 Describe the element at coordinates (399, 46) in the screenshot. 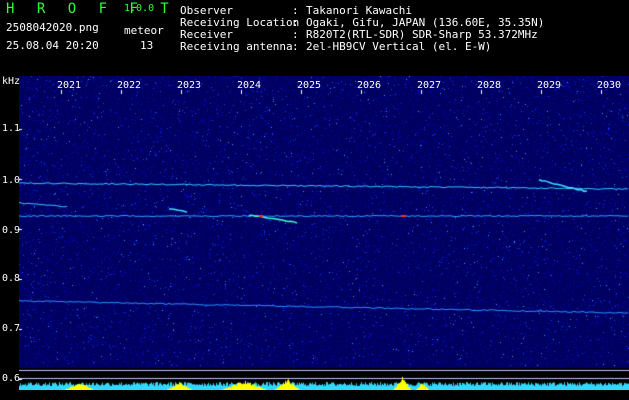

I see `info-value-antenna: 2el-HB9CV Vertical (el. E-W)` at that location.